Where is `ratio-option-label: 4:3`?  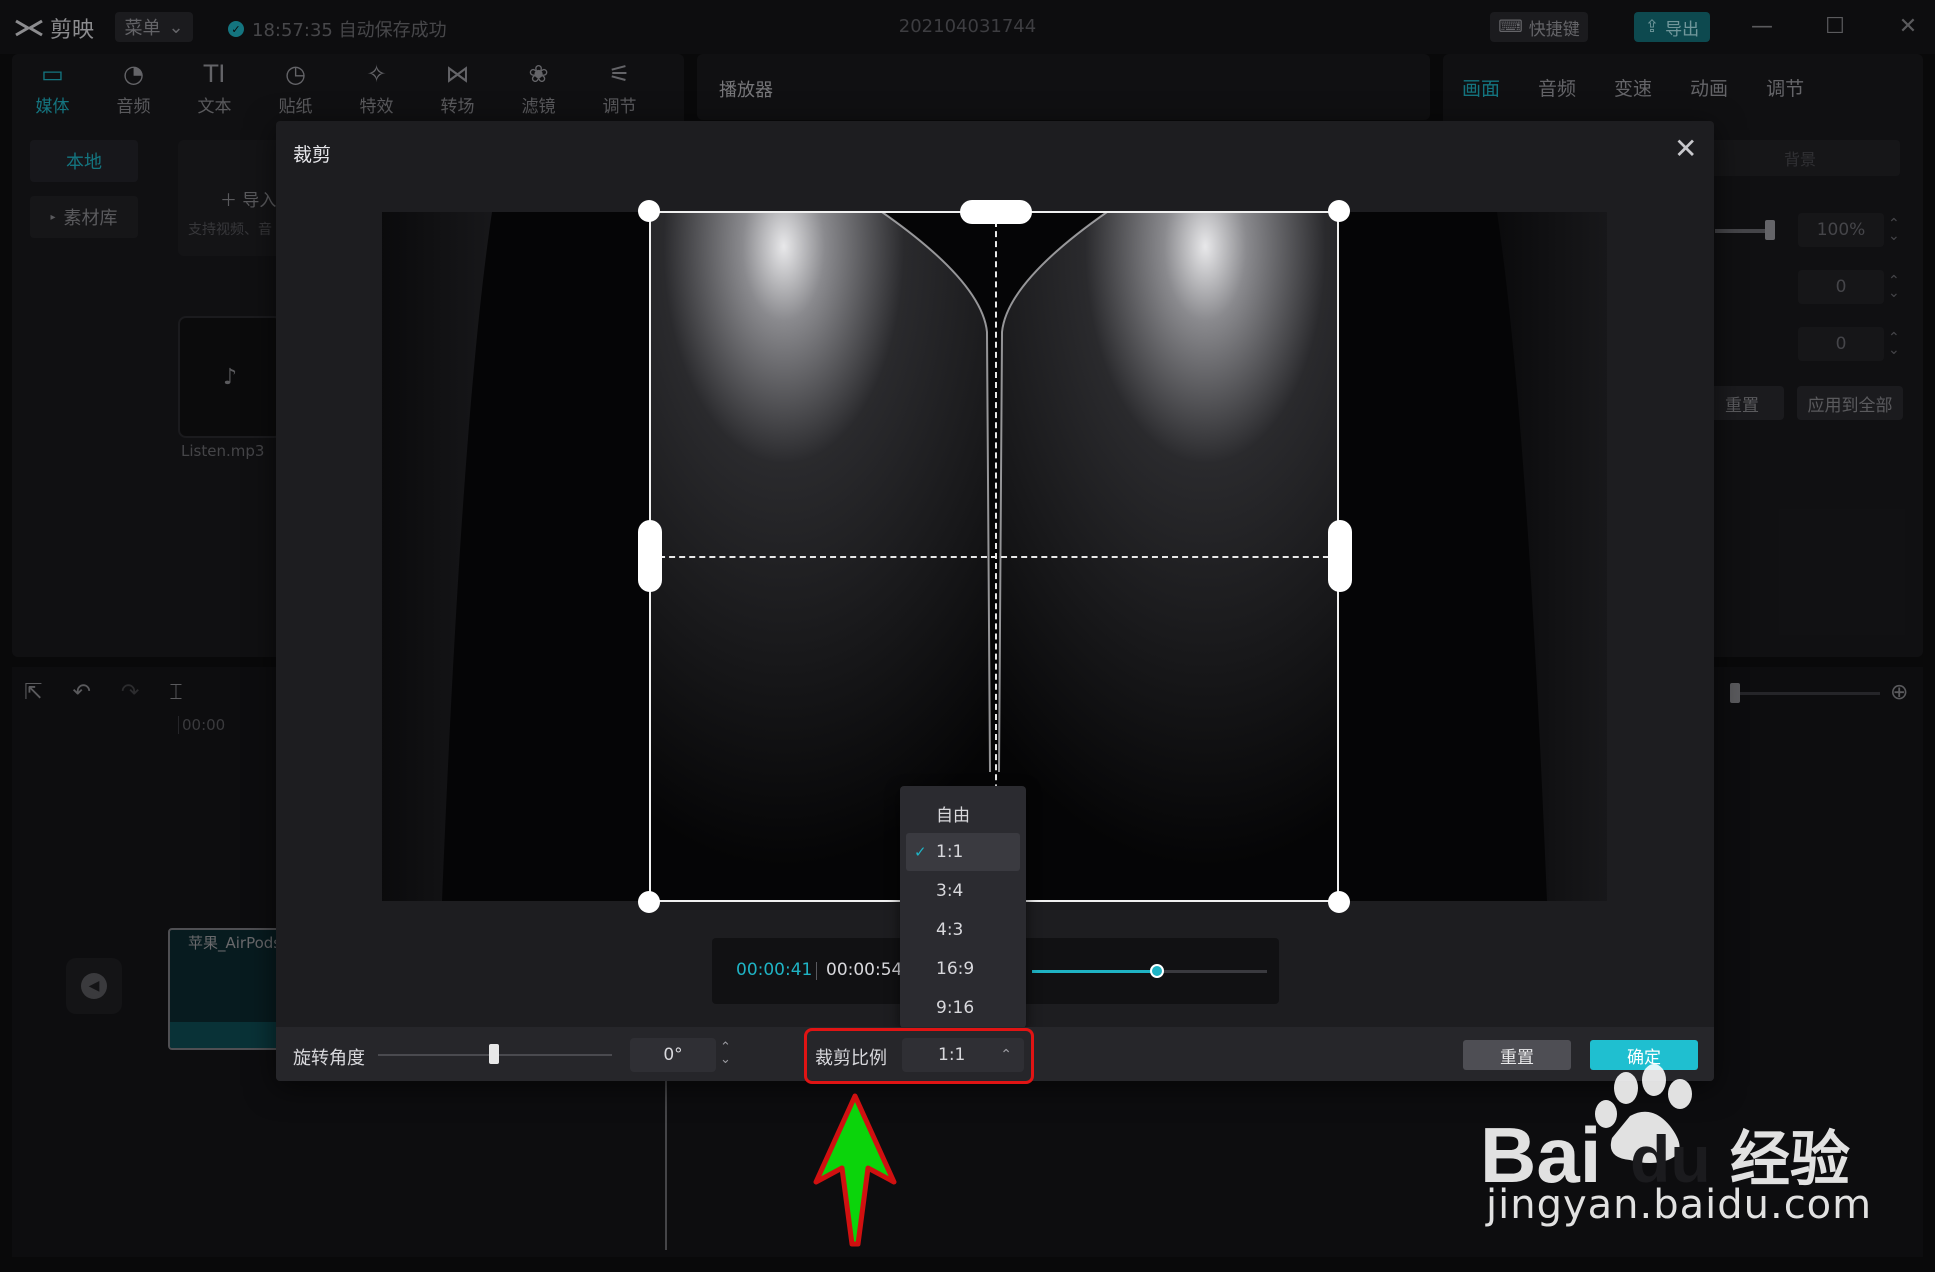 ratio-option-label: 4:3 is located at coordinates (950, 930).